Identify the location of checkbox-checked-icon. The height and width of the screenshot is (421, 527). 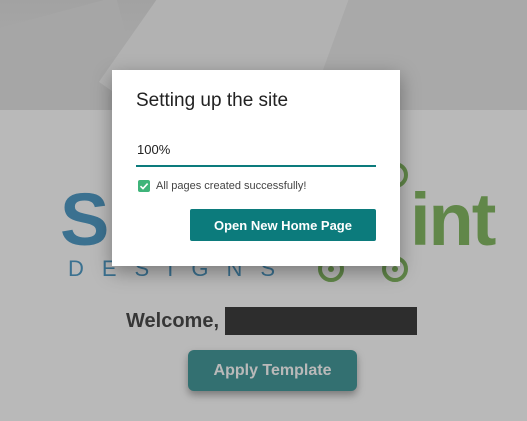
(144, 186).